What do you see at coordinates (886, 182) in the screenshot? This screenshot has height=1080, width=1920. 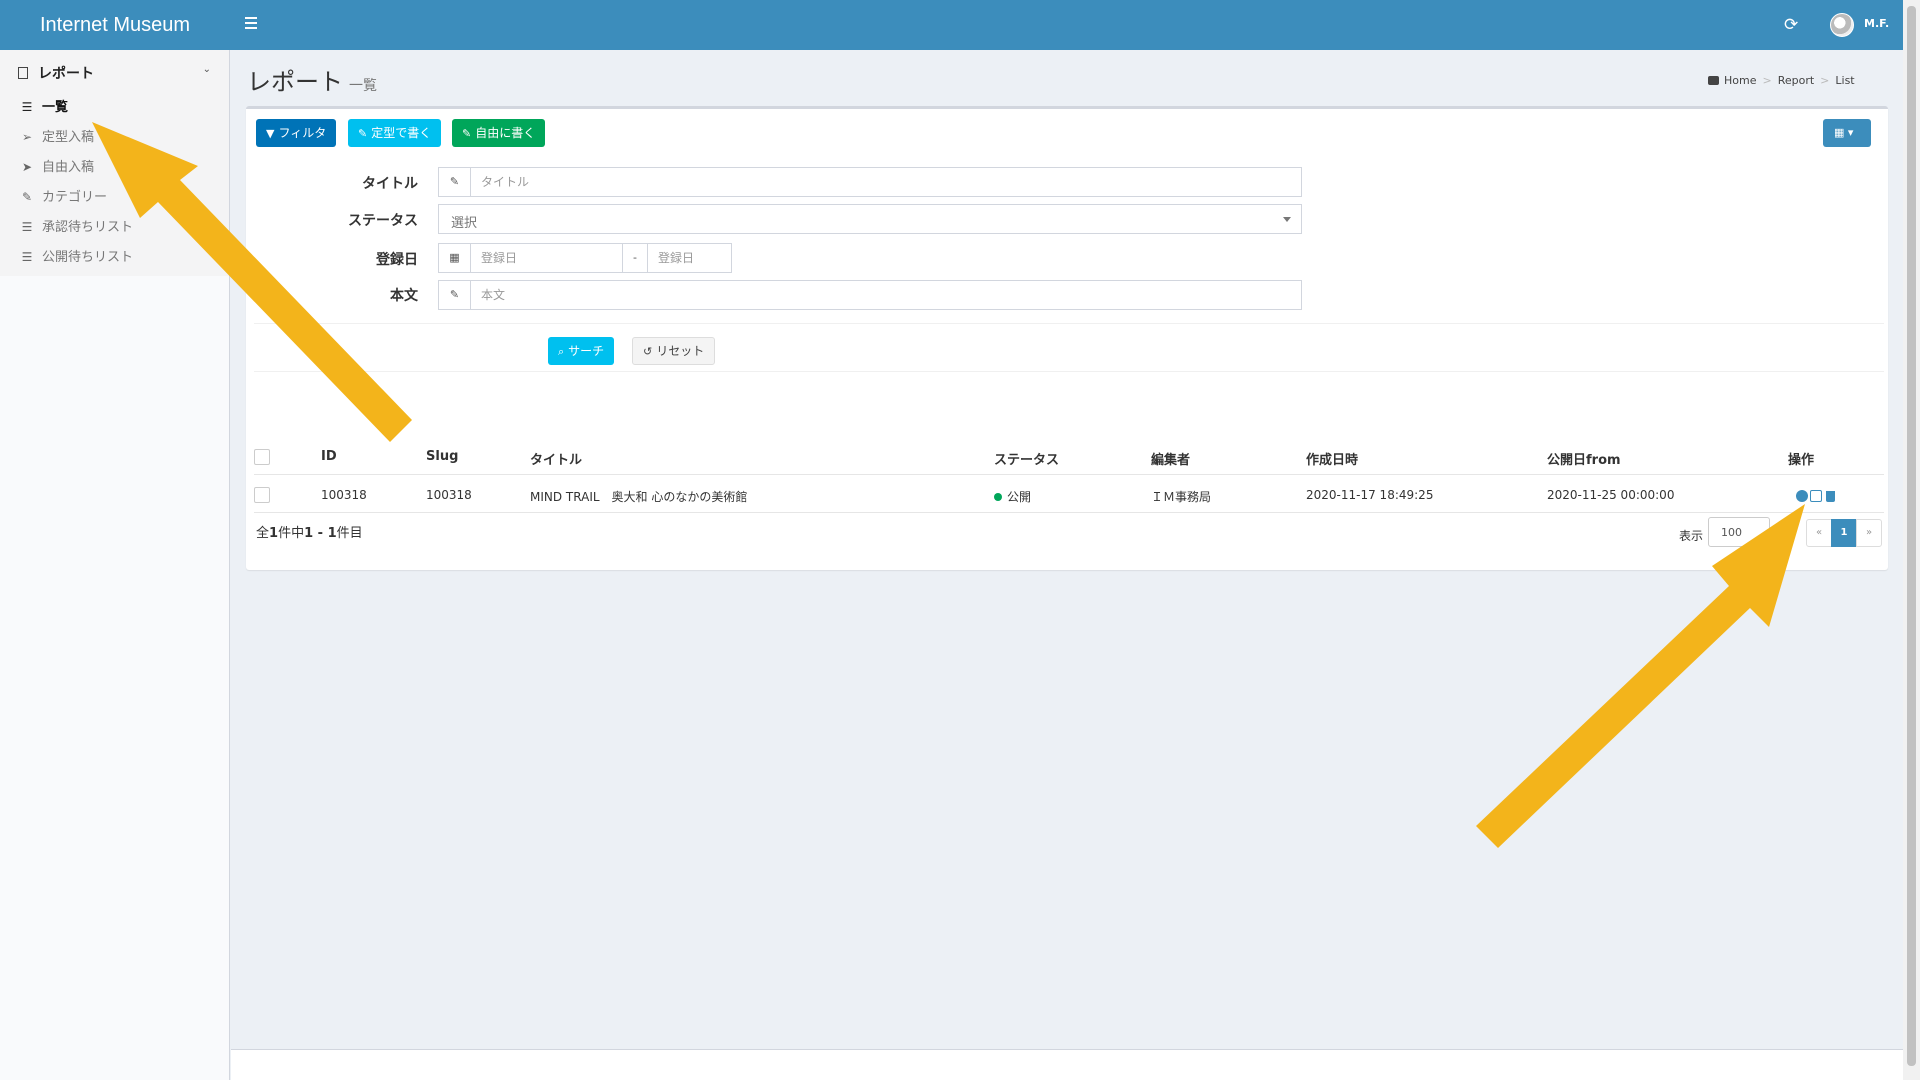 I see `title-filter-input` at bounding box center [886, 182].